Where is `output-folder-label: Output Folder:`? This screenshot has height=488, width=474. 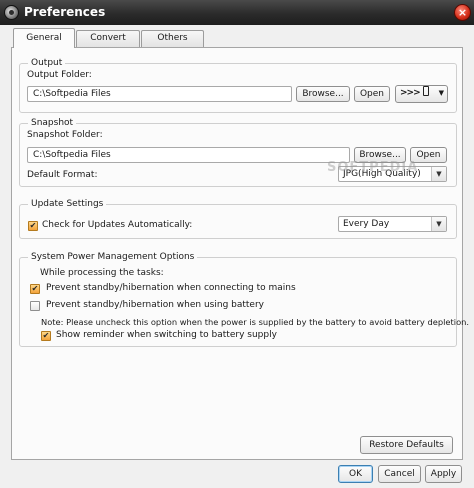
output-folder-label: Output Folder: is located at coordinates (59, 75).